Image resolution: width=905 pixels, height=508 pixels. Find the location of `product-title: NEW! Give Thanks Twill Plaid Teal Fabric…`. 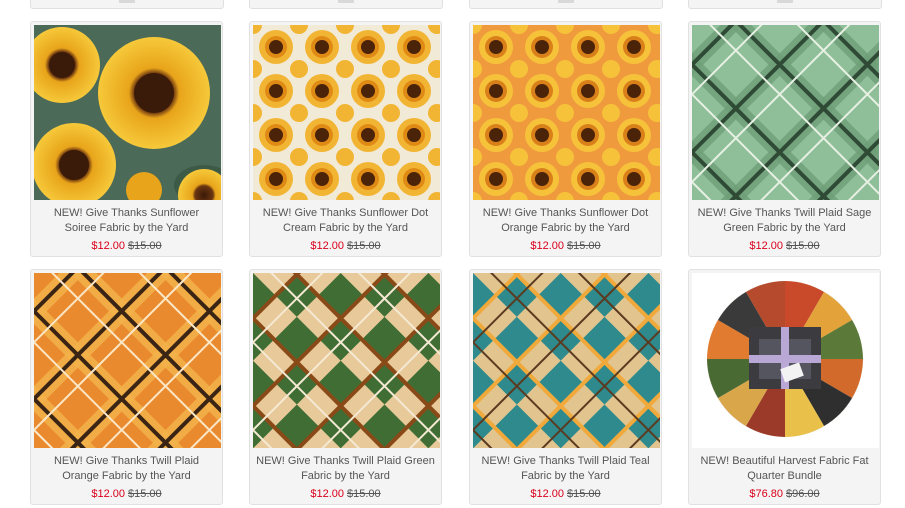

product-title: NEW! Give Thanks Twill Plaid Teal Fabric… is located at coordinates (565, 469).